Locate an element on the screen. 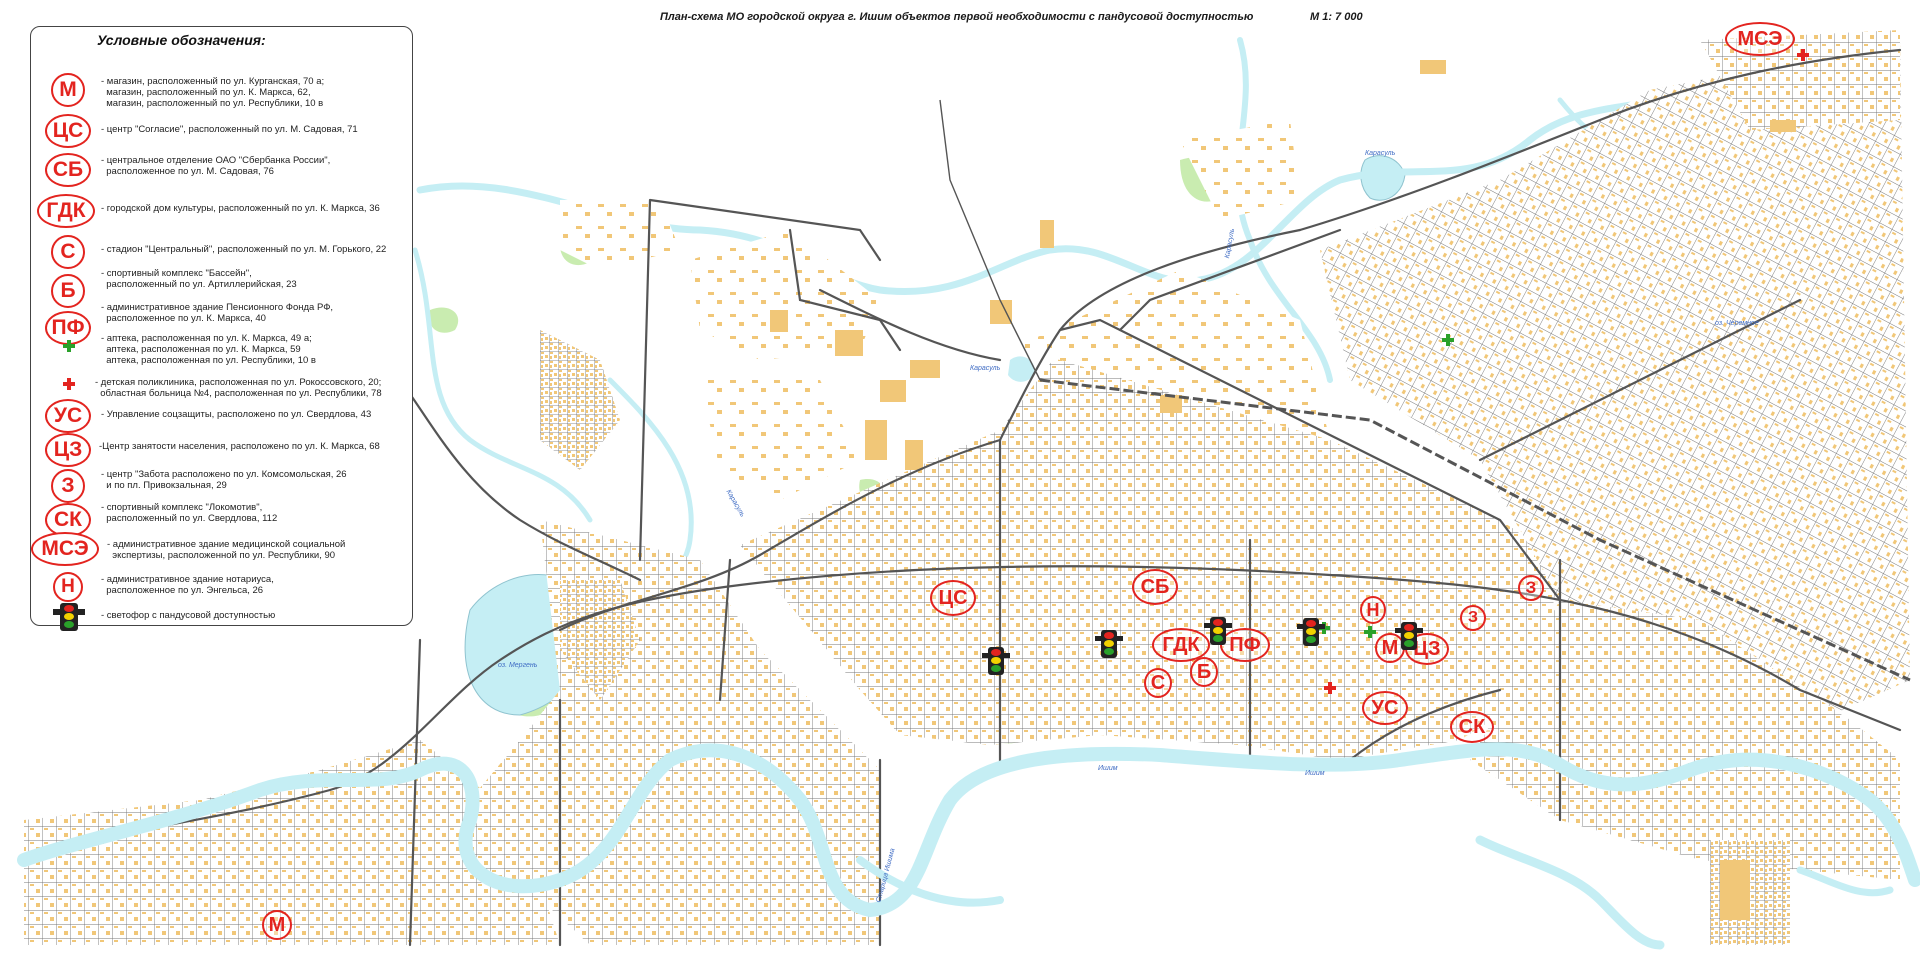 The height and width of the screenshot is (965, 1920). place-label-ishim-1: Ишим is located at coordinates (1108, 768).